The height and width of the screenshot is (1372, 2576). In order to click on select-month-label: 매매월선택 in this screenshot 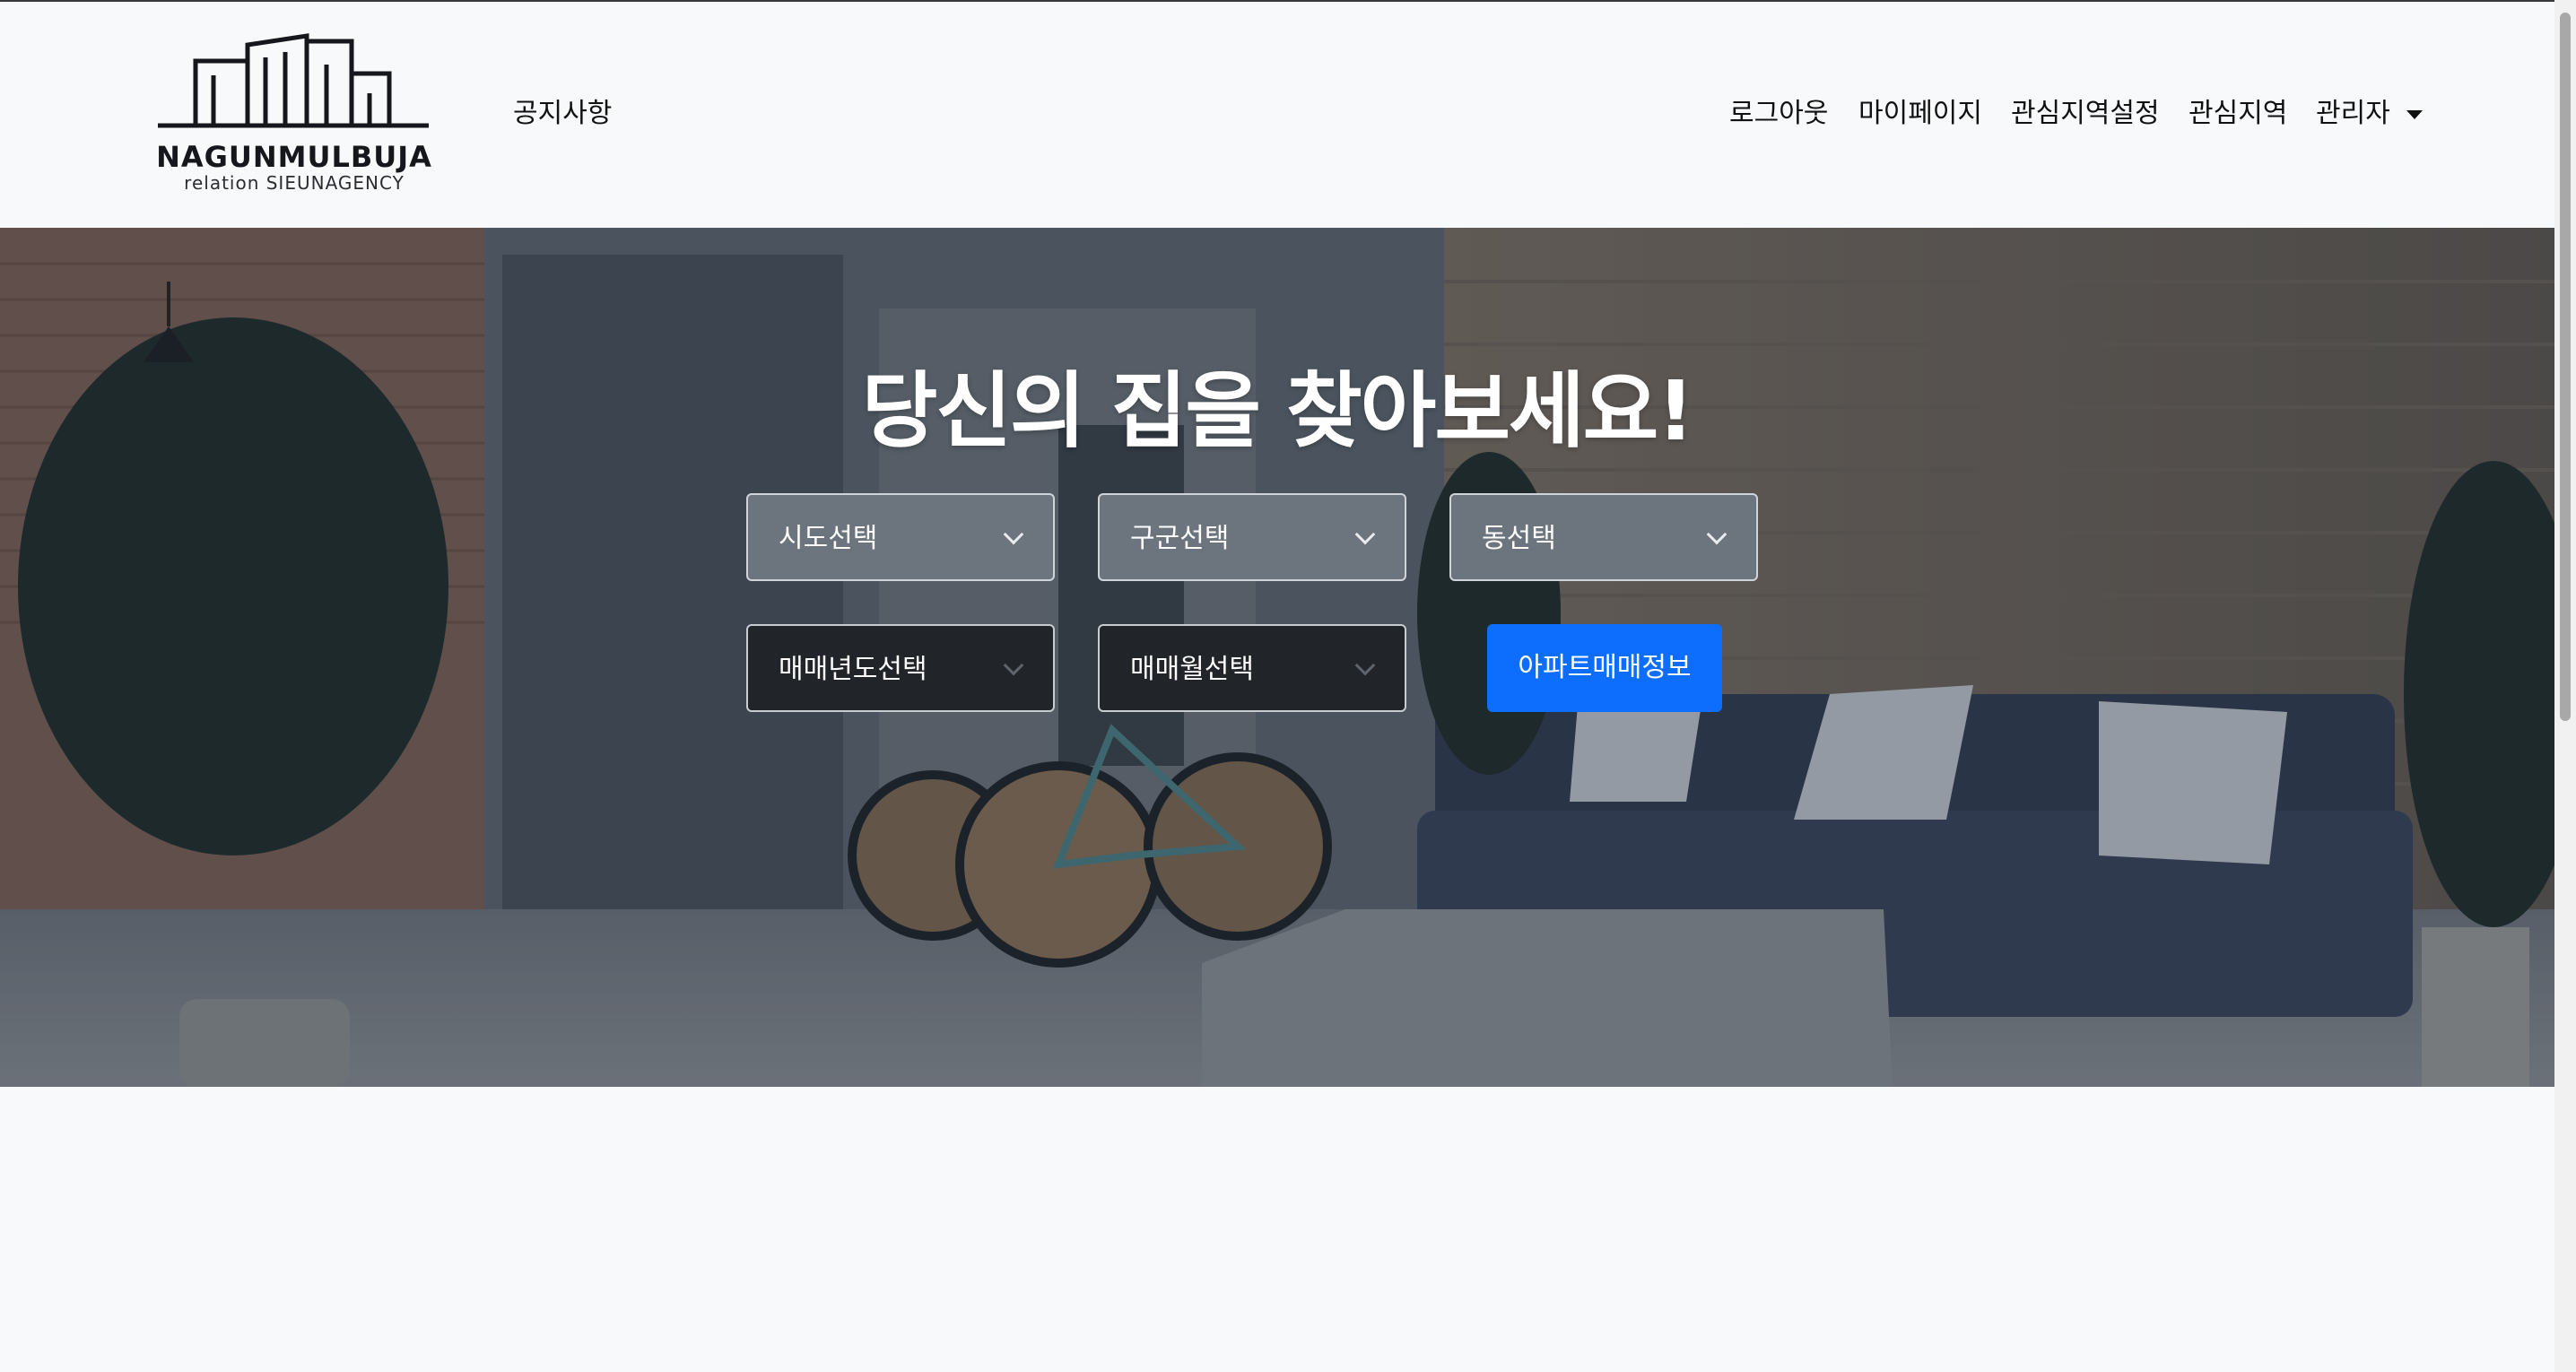, I will do `click(1192, 669)`.